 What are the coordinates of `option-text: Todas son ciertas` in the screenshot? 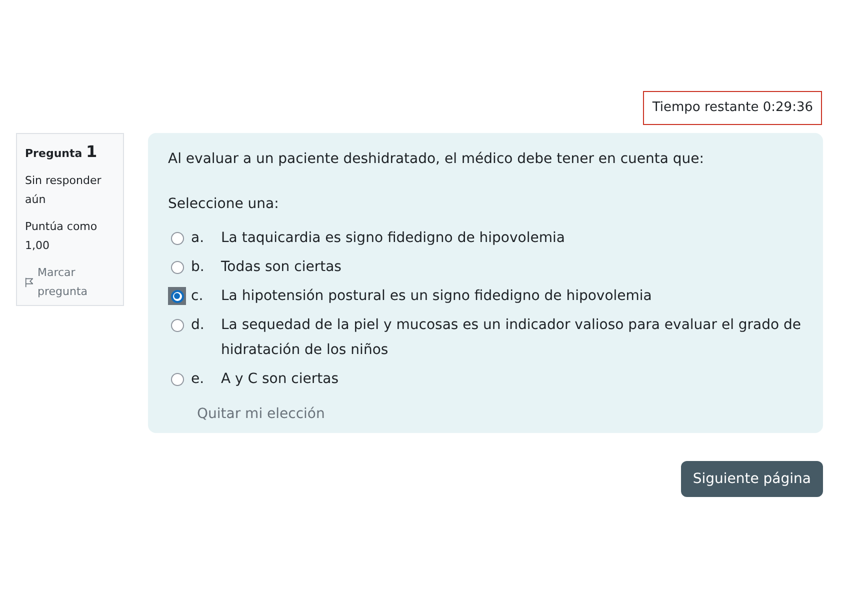 It's located at (281, 267).